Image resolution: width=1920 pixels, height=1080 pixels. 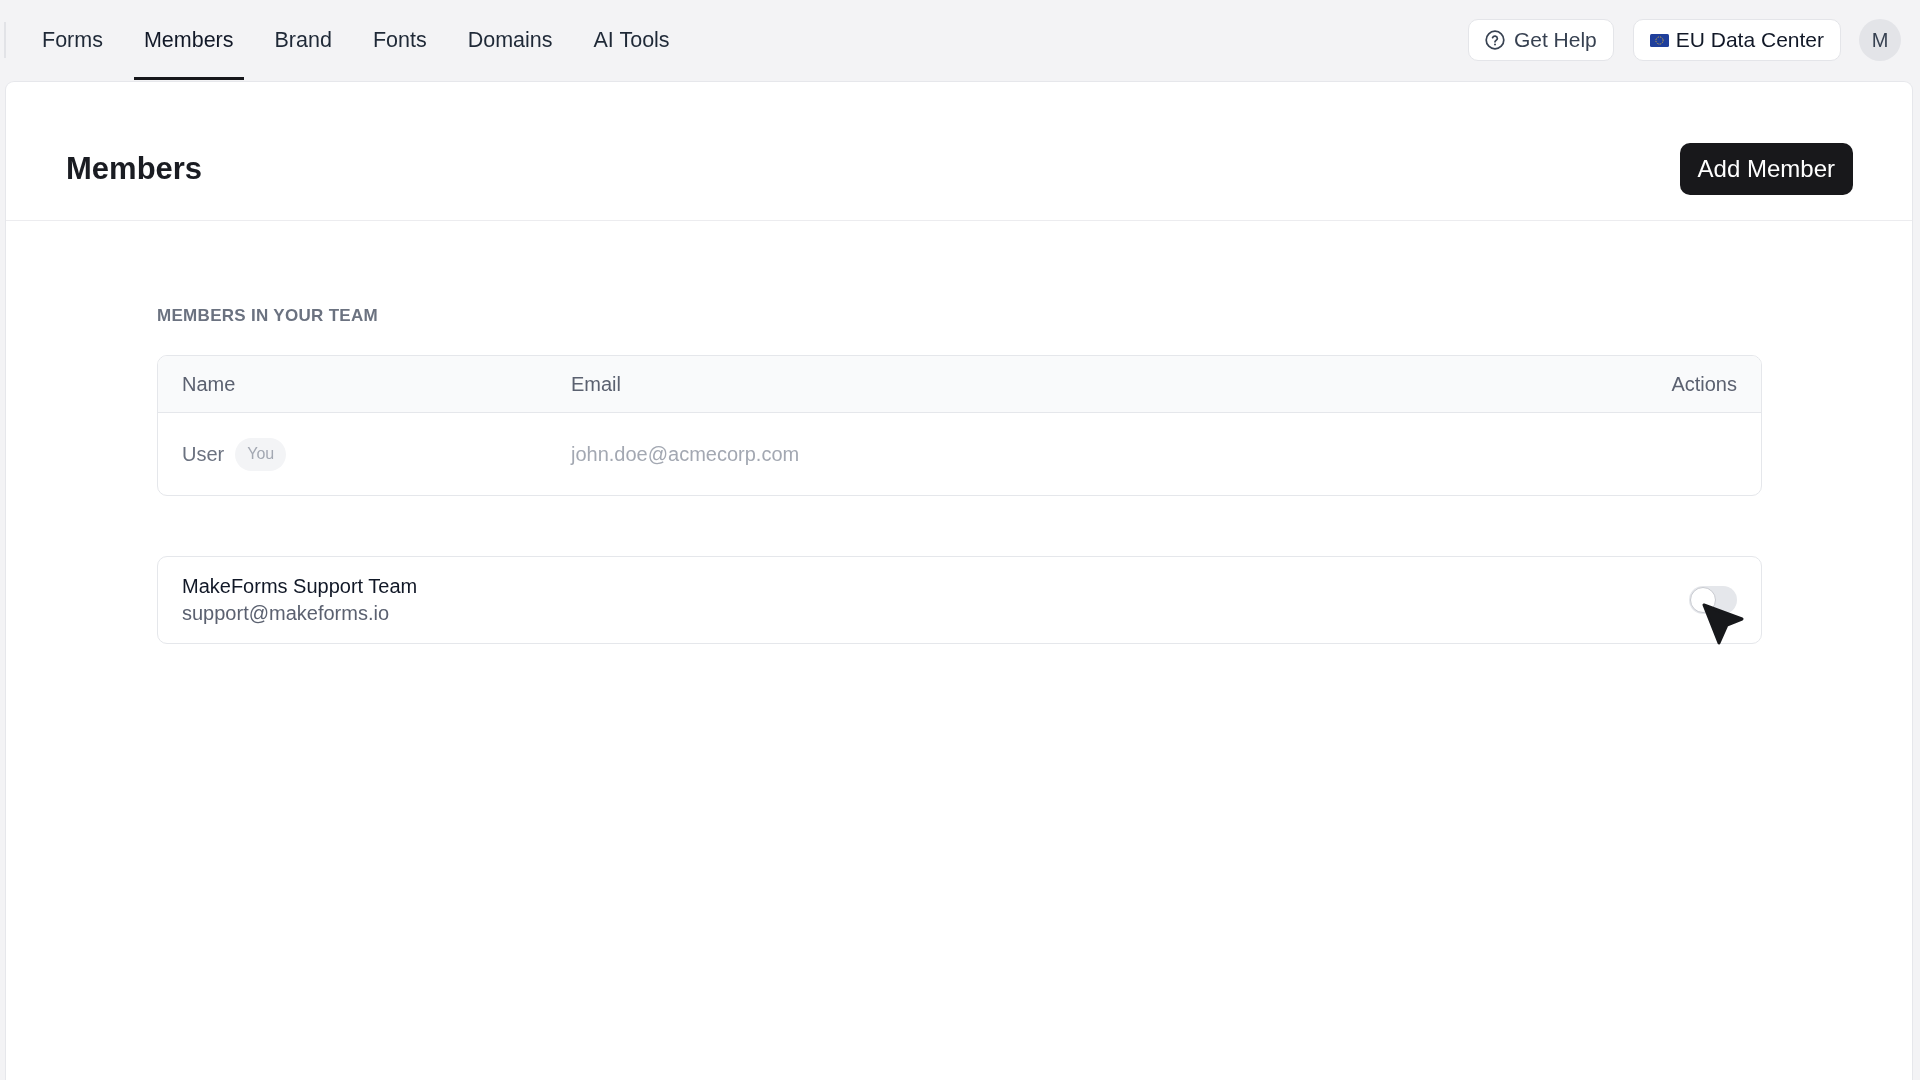 What do you see at coordinates (685, 453) in the screenshot?
I see `member-email: john.doe@acmecorp.com` at bounding box center [685, 453].